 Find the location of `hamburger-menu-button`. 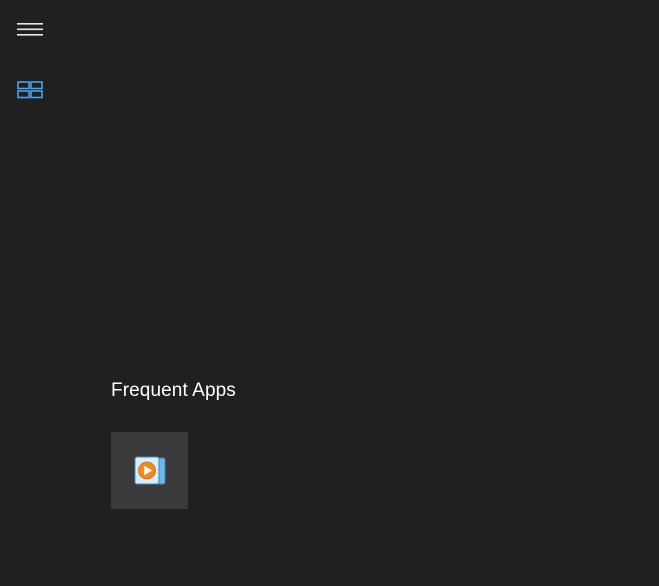

hamburger-menu-button is located at coordinates (30, 29).